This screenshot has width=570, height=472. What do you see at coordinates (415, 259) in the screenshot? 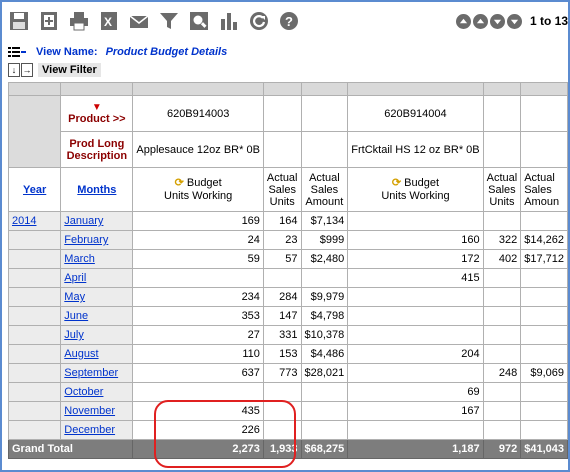
I see `value-cell: 172` at bounding box center [415, 259].